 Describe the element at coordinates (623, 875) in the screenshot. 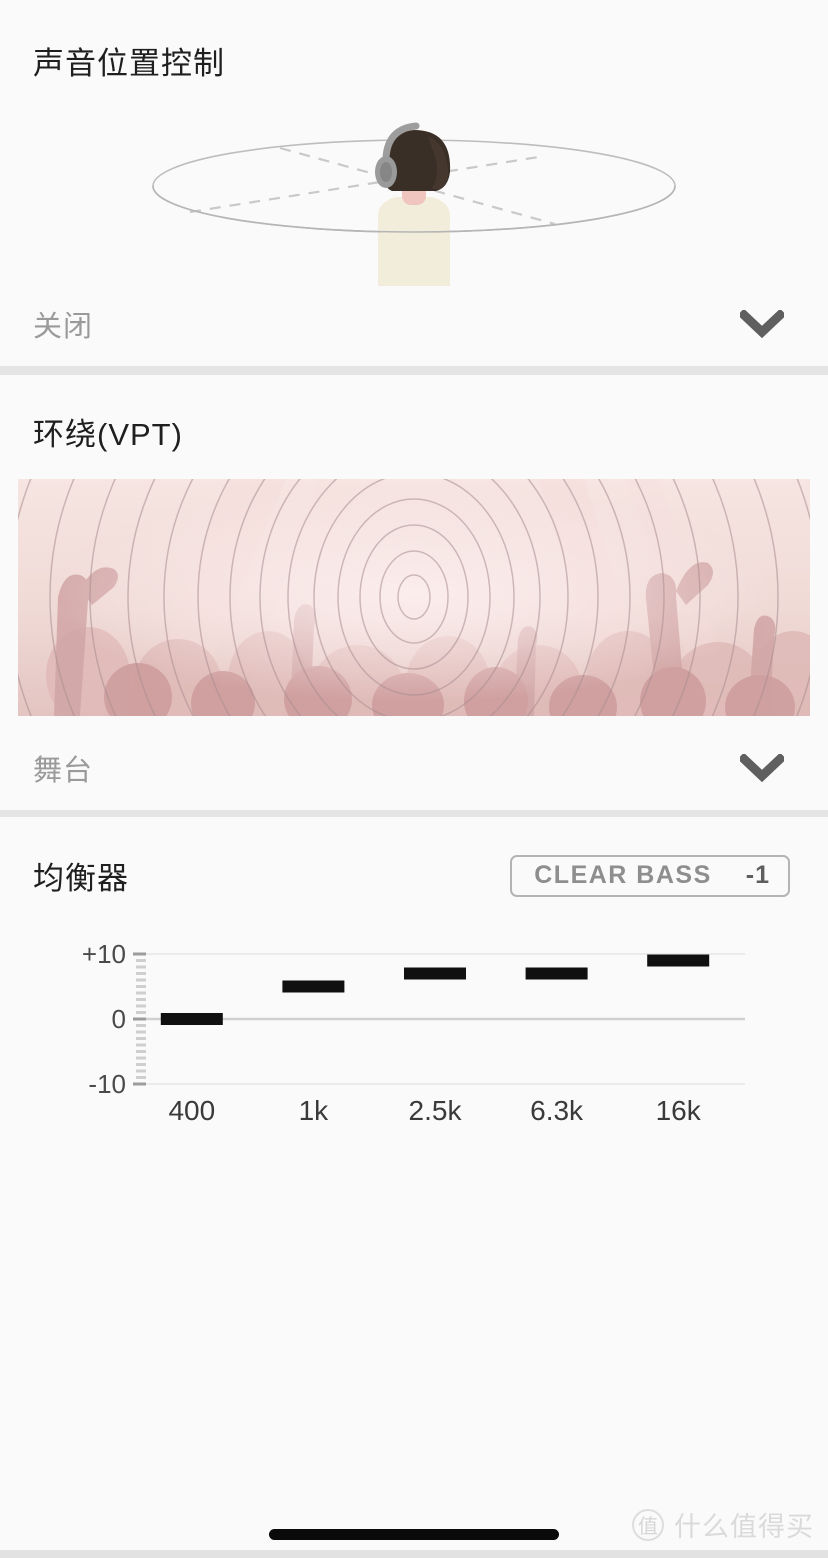

I see `clear-bass-label: CLEAR BASS` at that location.